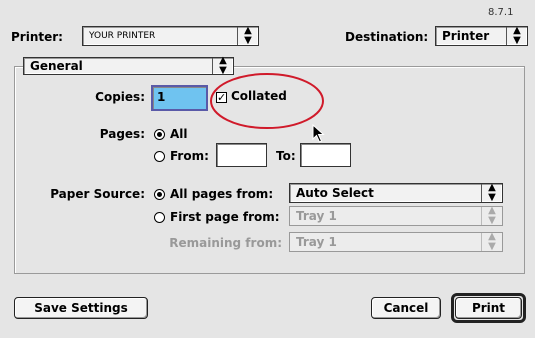 The width and height of the screenshot is (535, 338). Describe the element at coordinates (97, 194) in the screenshot. I see `paper-source-label: Paper Source:` at that location.